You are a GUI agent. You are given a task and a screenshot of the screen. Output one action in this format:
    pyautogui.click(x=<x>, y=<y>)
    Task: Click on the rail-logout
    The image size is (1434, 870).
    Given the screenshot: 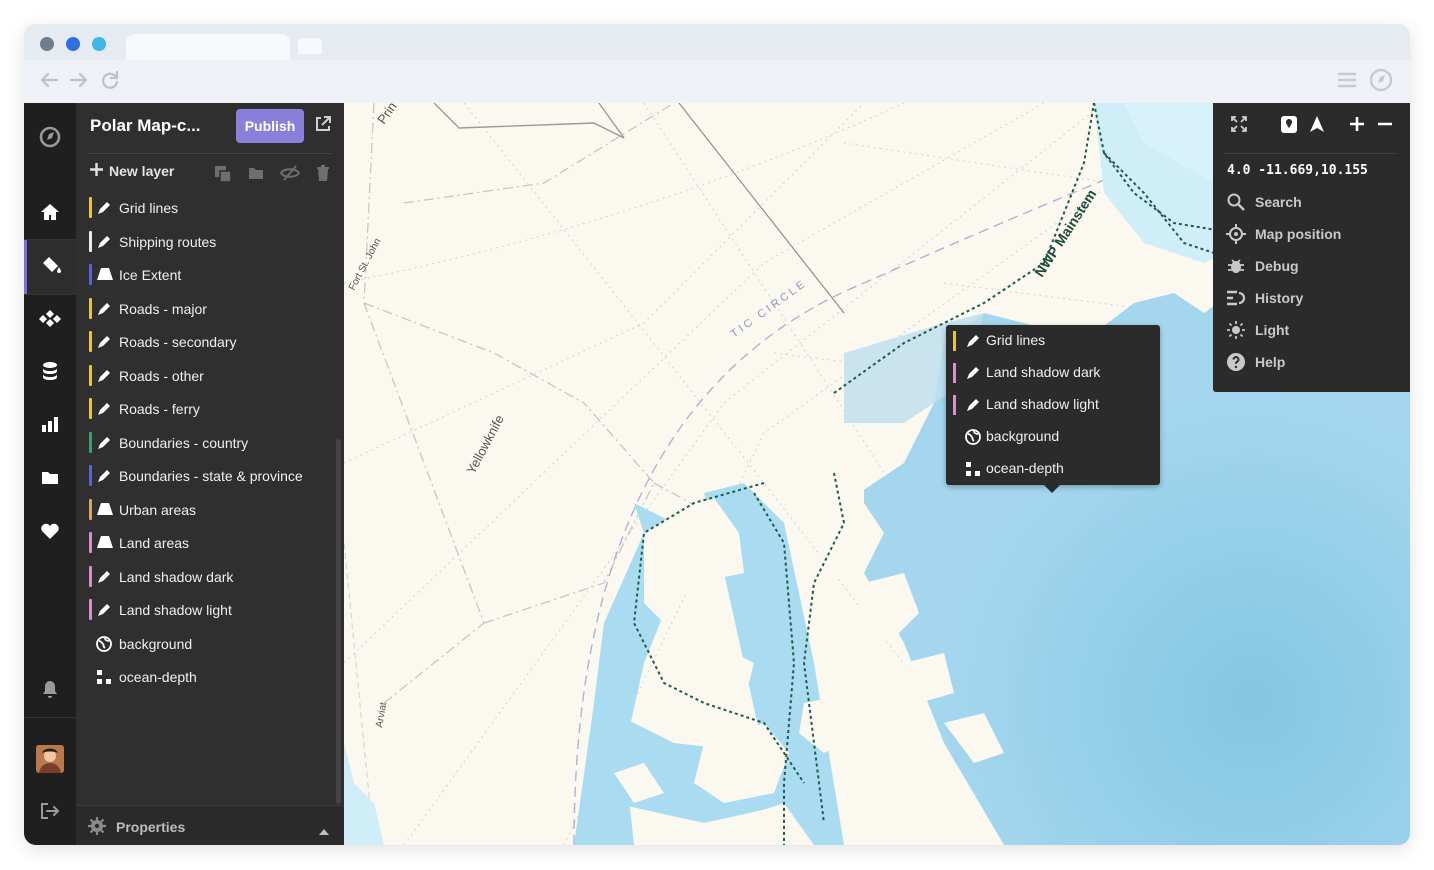 What is the action you would take?
    pyautogui.click(x=50, y=813)
    